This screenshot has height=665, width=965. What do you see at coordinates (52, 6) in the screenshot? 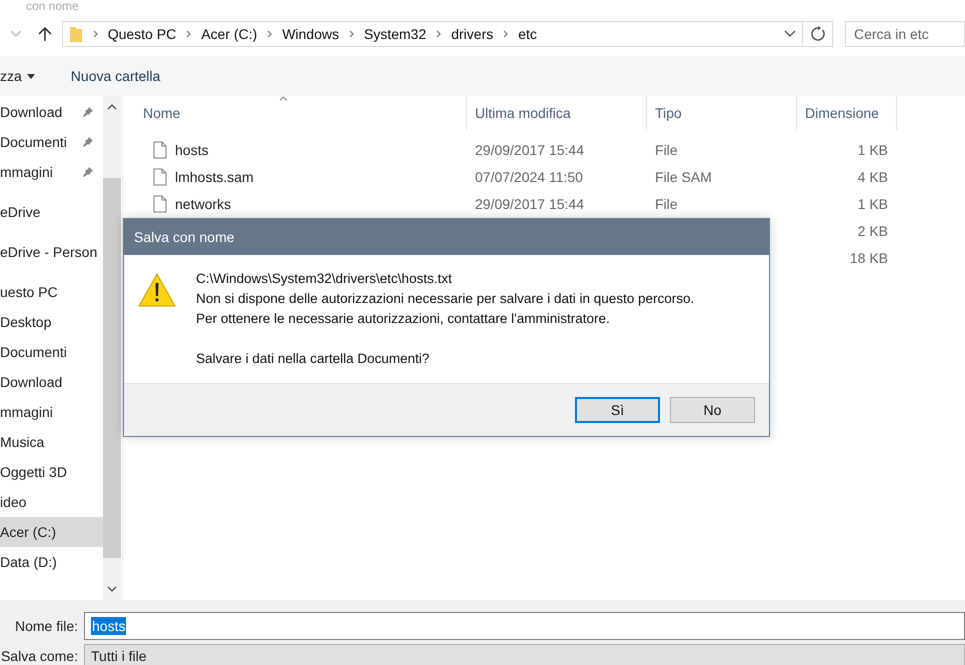
I see `window-title: con nome` at bounding box center [52, 6].